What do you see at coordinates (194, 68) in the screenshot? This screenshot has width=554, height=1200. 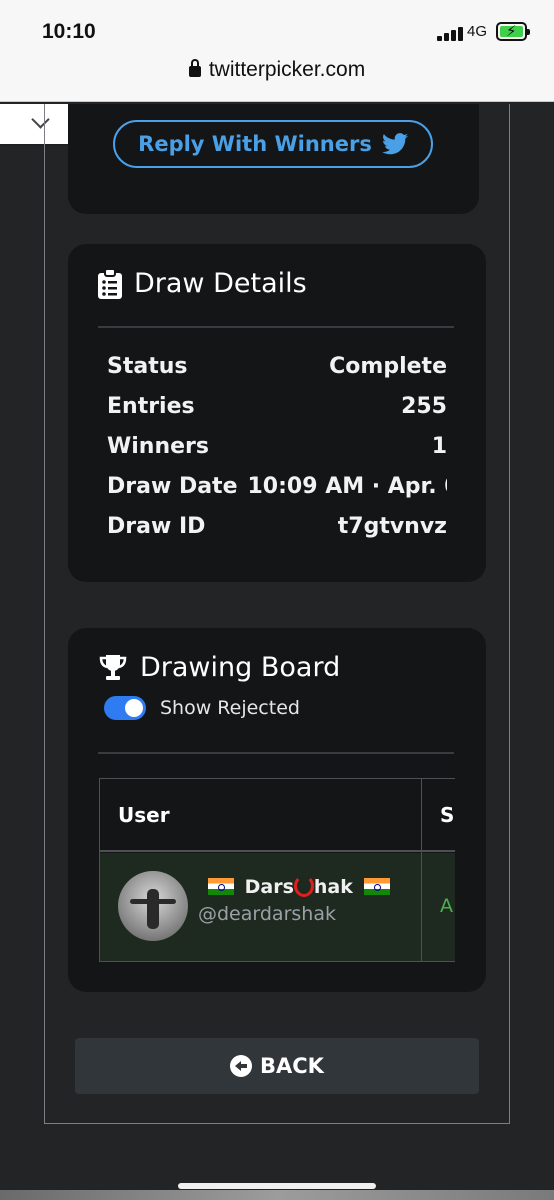 I see `lock-icon` at bounding box center [194, 68].